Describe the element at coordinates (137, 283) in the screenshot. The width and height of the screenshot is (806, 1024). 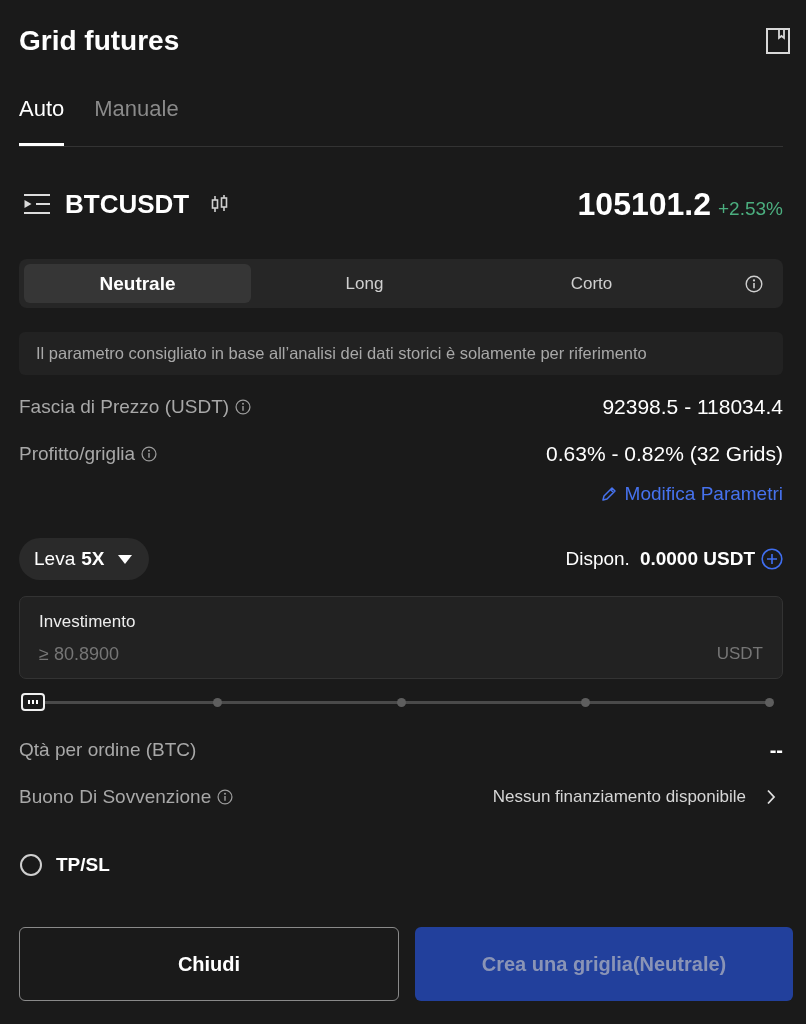
I see `mode-tab: Neutrale` at that location.